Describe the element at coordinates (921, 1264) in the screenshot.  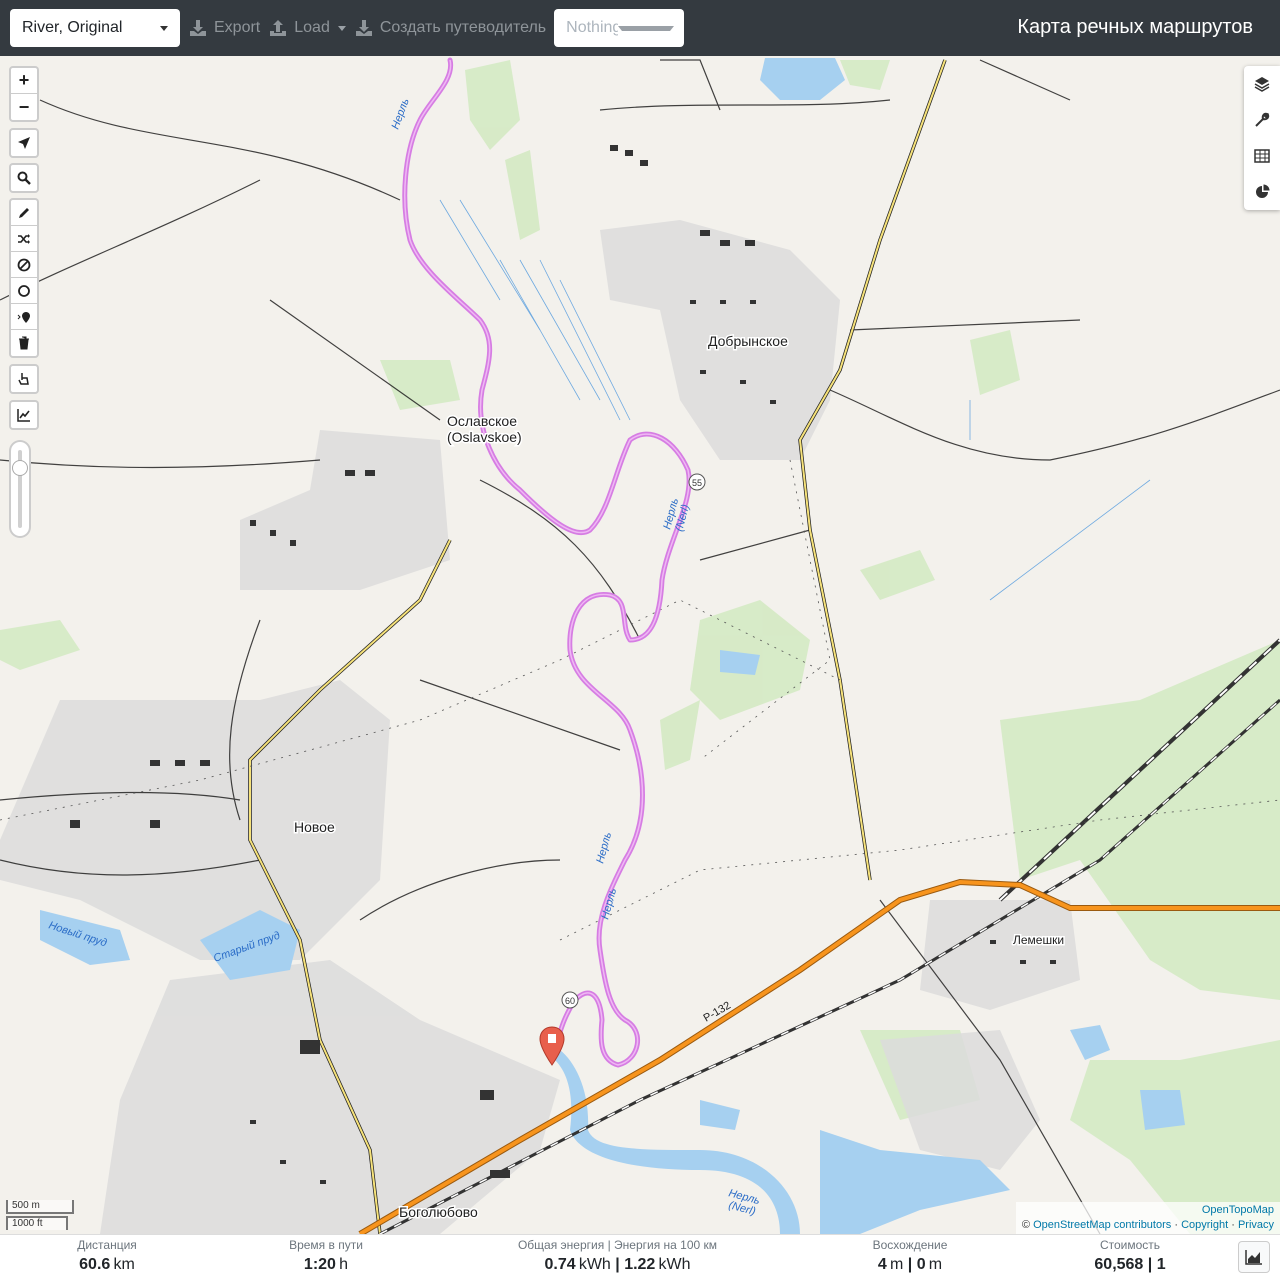
I see `stat-ascent-plain-value: 0` at that location.